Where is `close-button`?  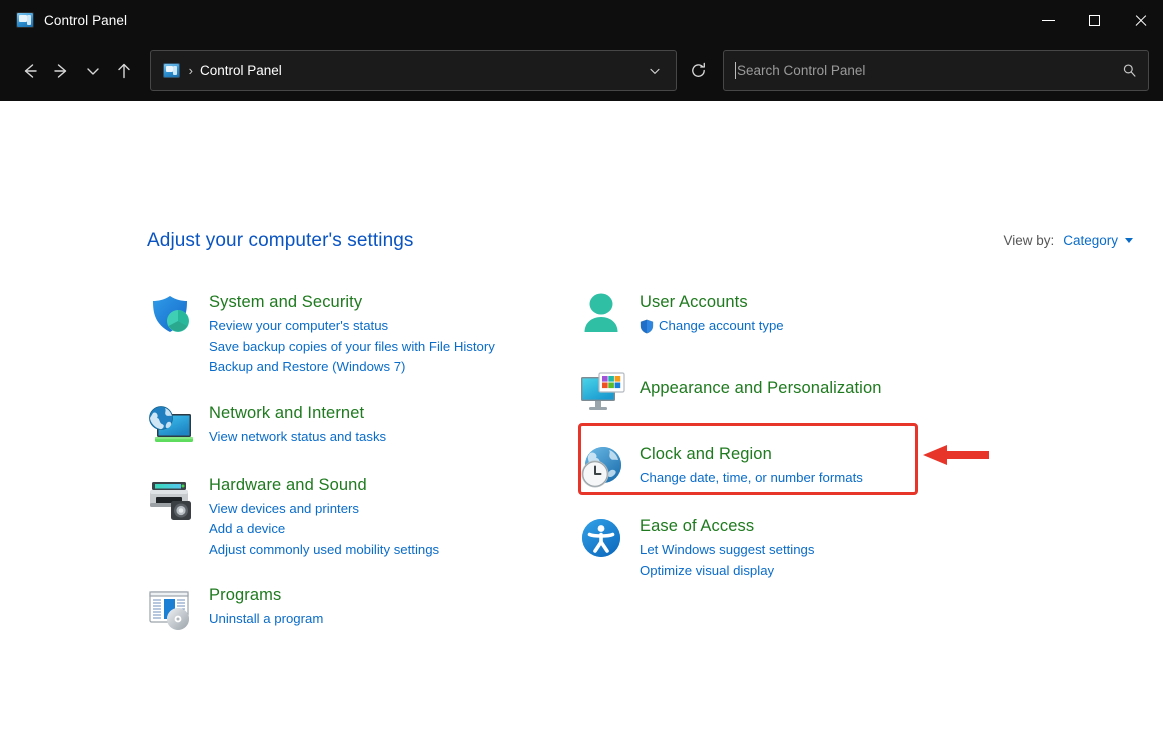
close-button is located at coordinates (1140, 20).